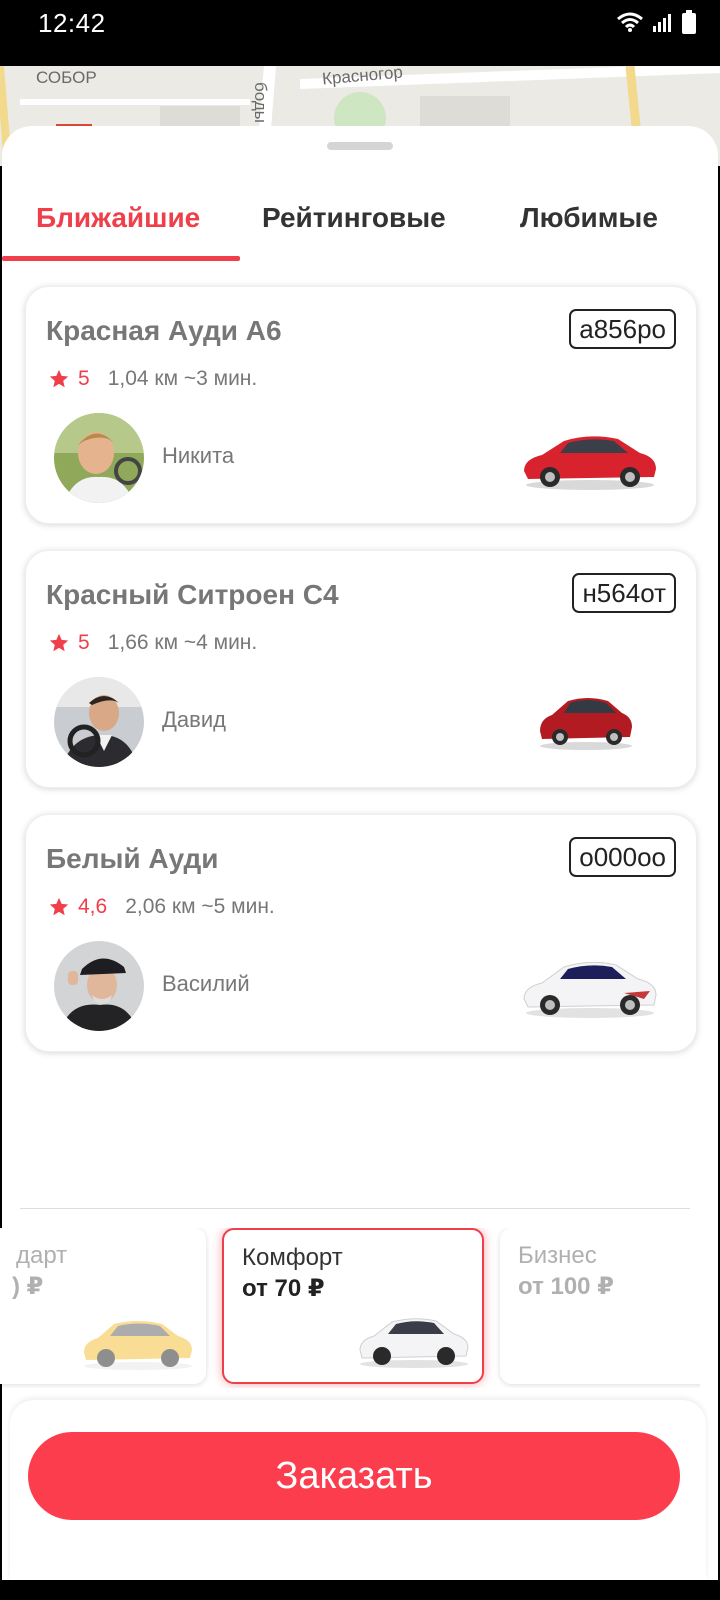  Describe the element at coordinates (589, 218) in the screenshot. I see `tab-favorites: Любимые` at that location.